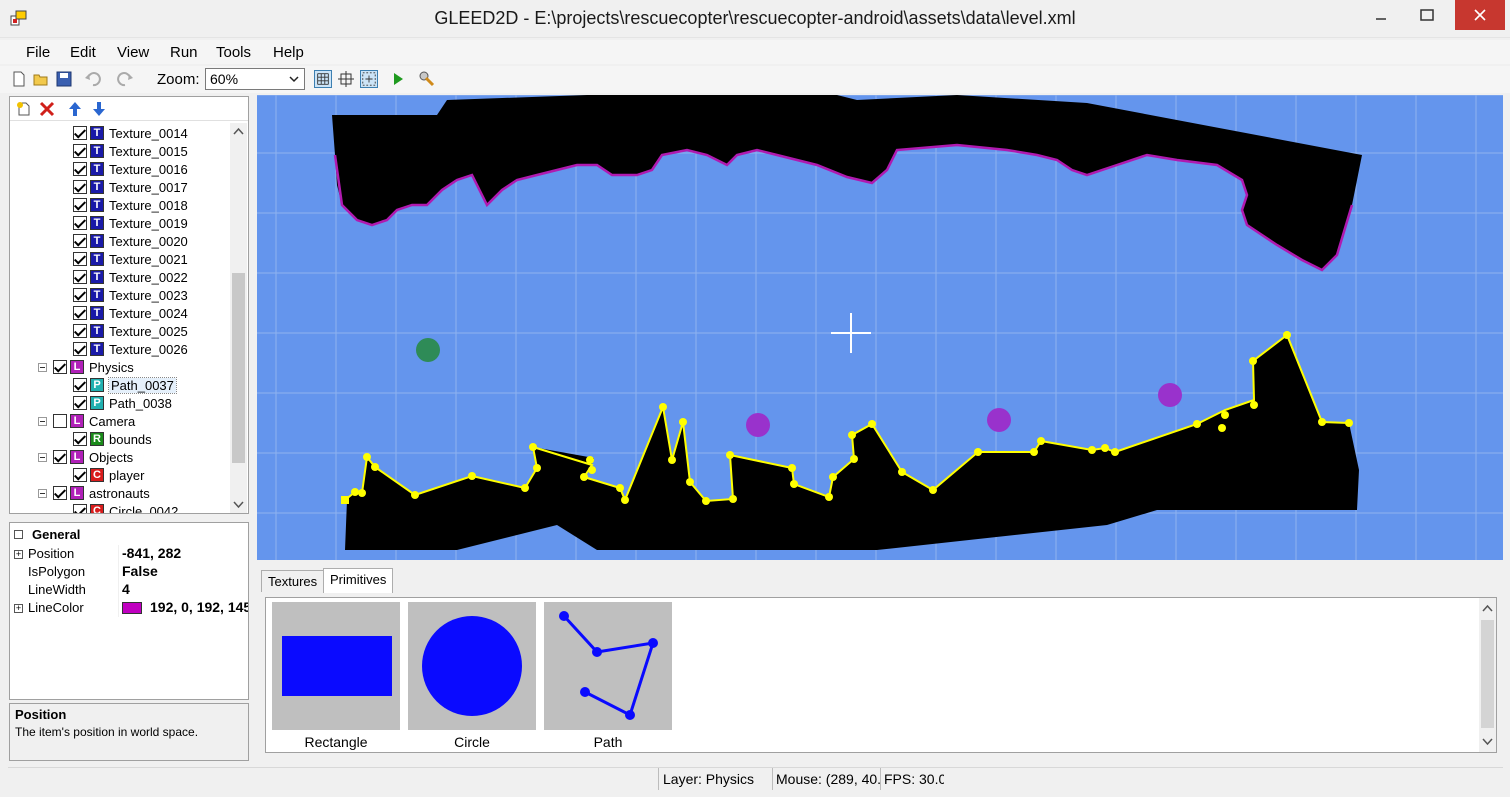  Describe the element at coordinates (129, 535) in the screenshot. I see `prop-category: General` at that location.